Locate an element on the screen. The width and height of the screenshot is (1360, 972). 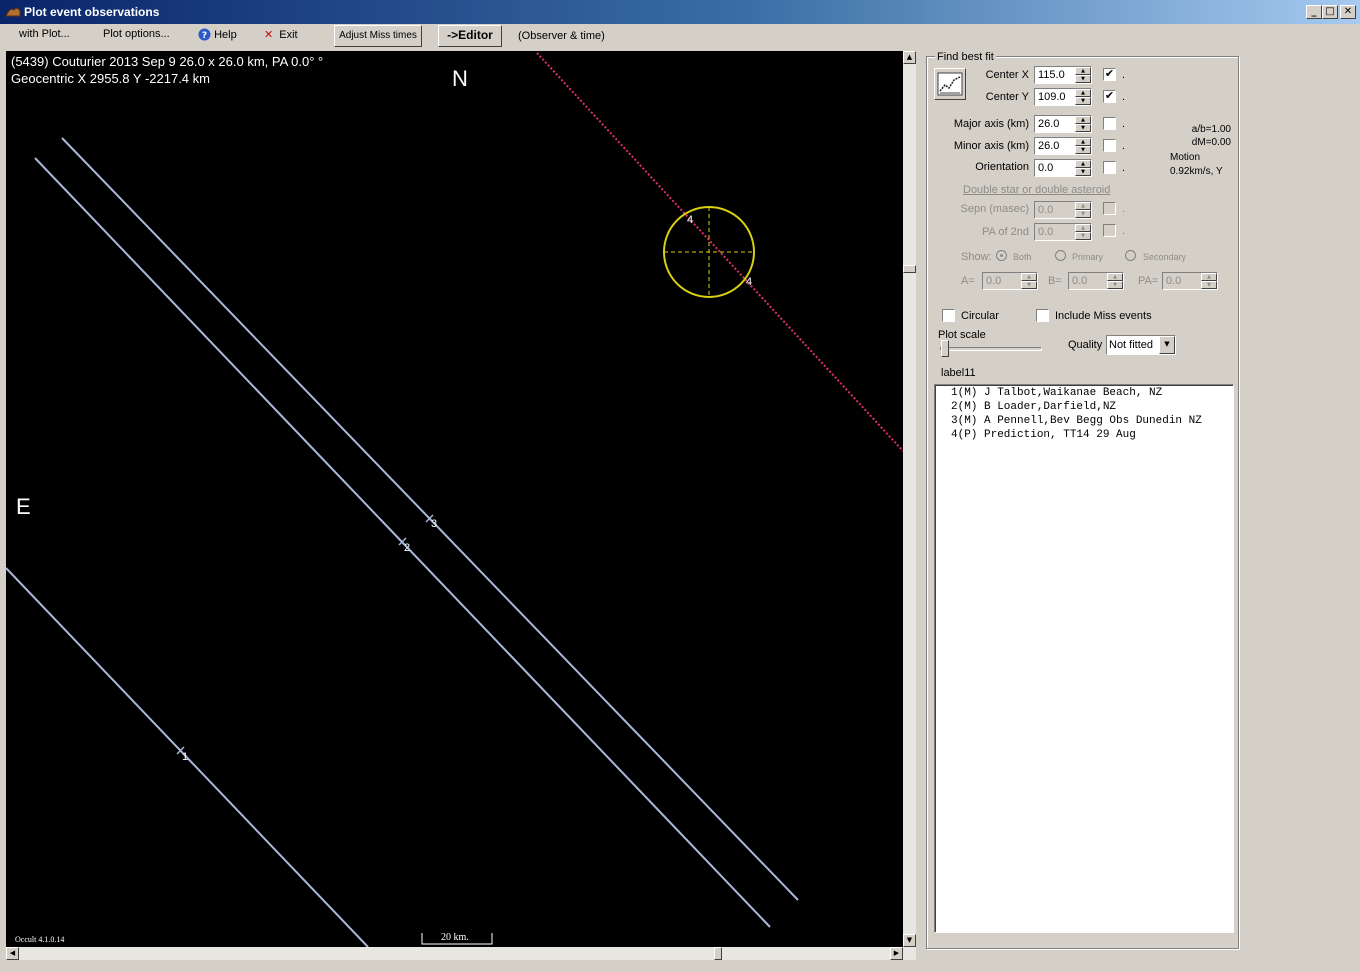
find-best-fit-title: Find best fit is located at coordinates (965, 57).